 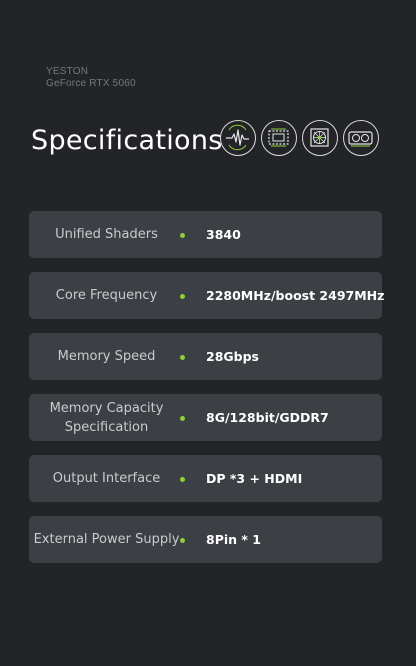 What do you see at coordinates (67, 71) in the screenshot?
I see `brand-name: YESTON` at bounding box center [67, 71].